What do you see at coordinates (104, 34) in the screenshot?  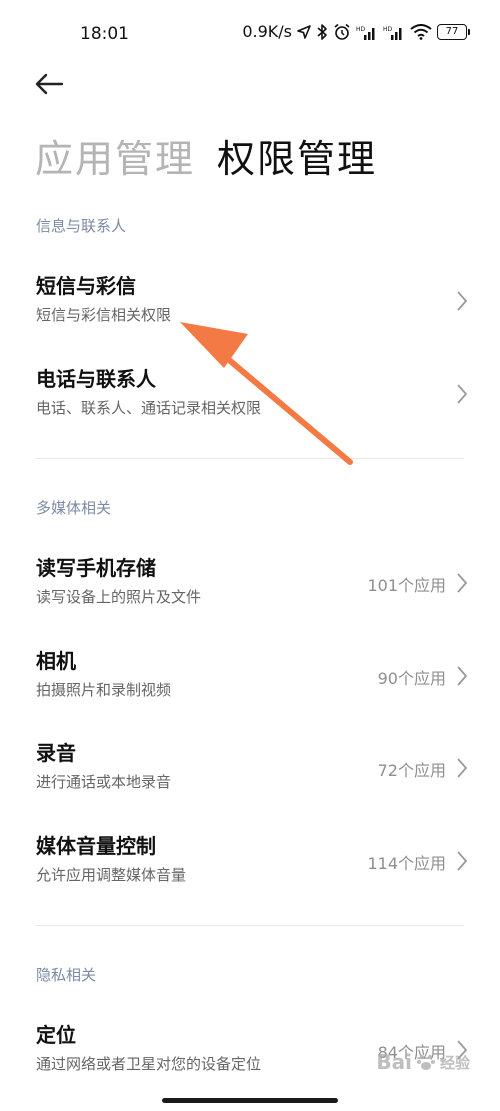 I see `status-time: 18:01` at bounding box center [104, 34].